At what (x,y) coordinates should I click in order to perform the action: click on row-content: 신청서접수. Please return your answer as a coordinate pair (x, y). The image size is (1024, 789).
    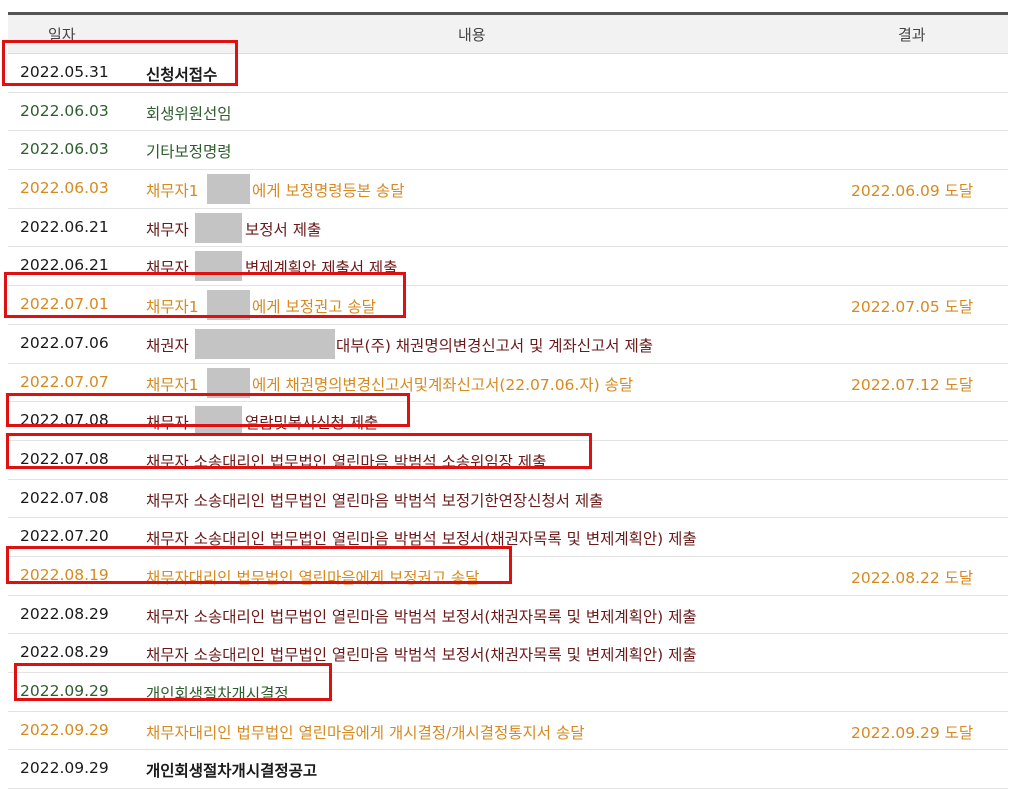
    Looking at the image, I should click on (182, 75).